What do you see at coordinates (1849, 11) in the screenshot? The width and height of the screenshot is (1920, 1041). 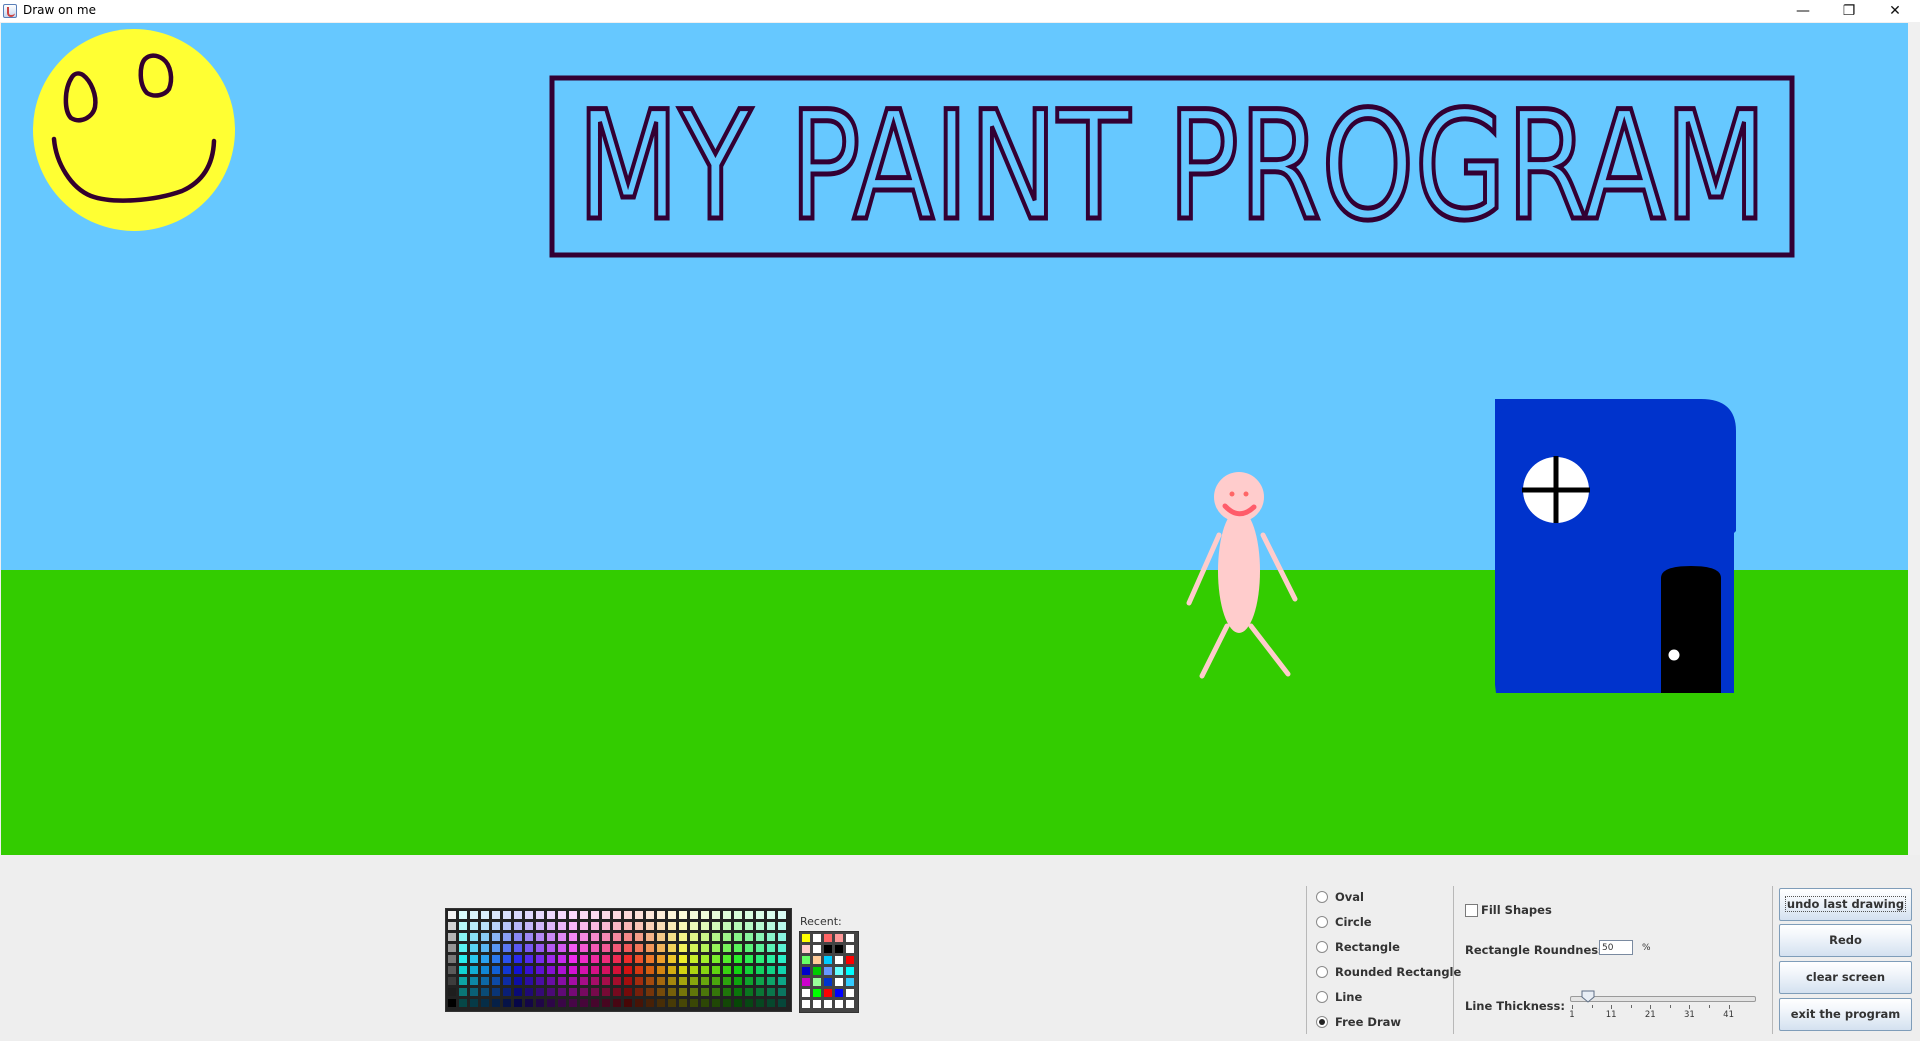 I see `restore-button: ❐` at bounding box center [1849, 11].